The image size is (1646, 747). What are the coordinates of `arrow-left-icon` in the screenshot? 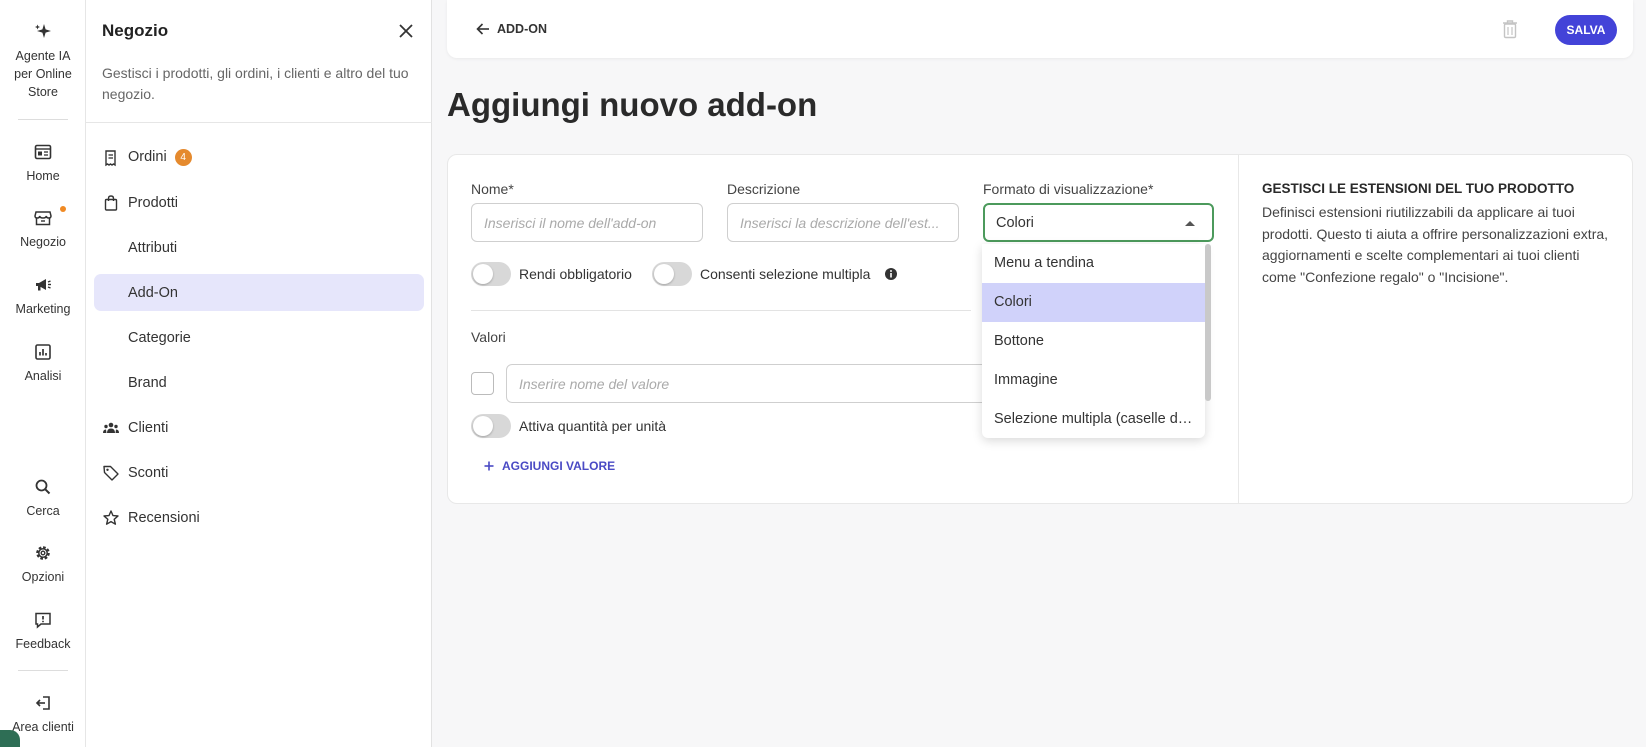 It's located at (482, 29).